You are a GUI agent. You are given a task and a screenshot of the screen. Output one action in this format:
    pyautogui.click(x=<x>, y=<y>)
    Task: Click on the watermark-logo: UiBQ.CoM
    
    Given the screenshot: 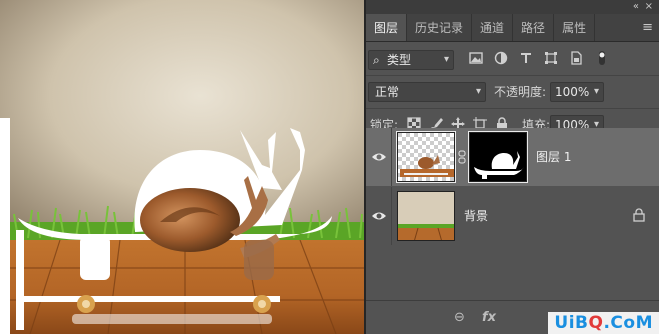 What is the action you would take?
    pyautogui.click(x=603, y=323)
    